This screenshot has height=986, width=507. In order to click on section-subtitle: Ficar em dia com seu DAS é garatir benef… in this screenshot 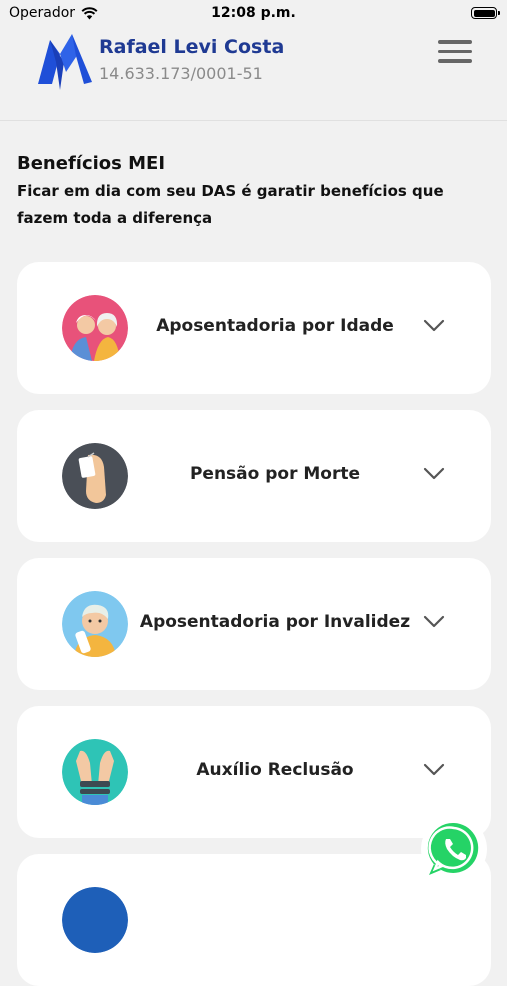, I will do `click(230, 204)`.